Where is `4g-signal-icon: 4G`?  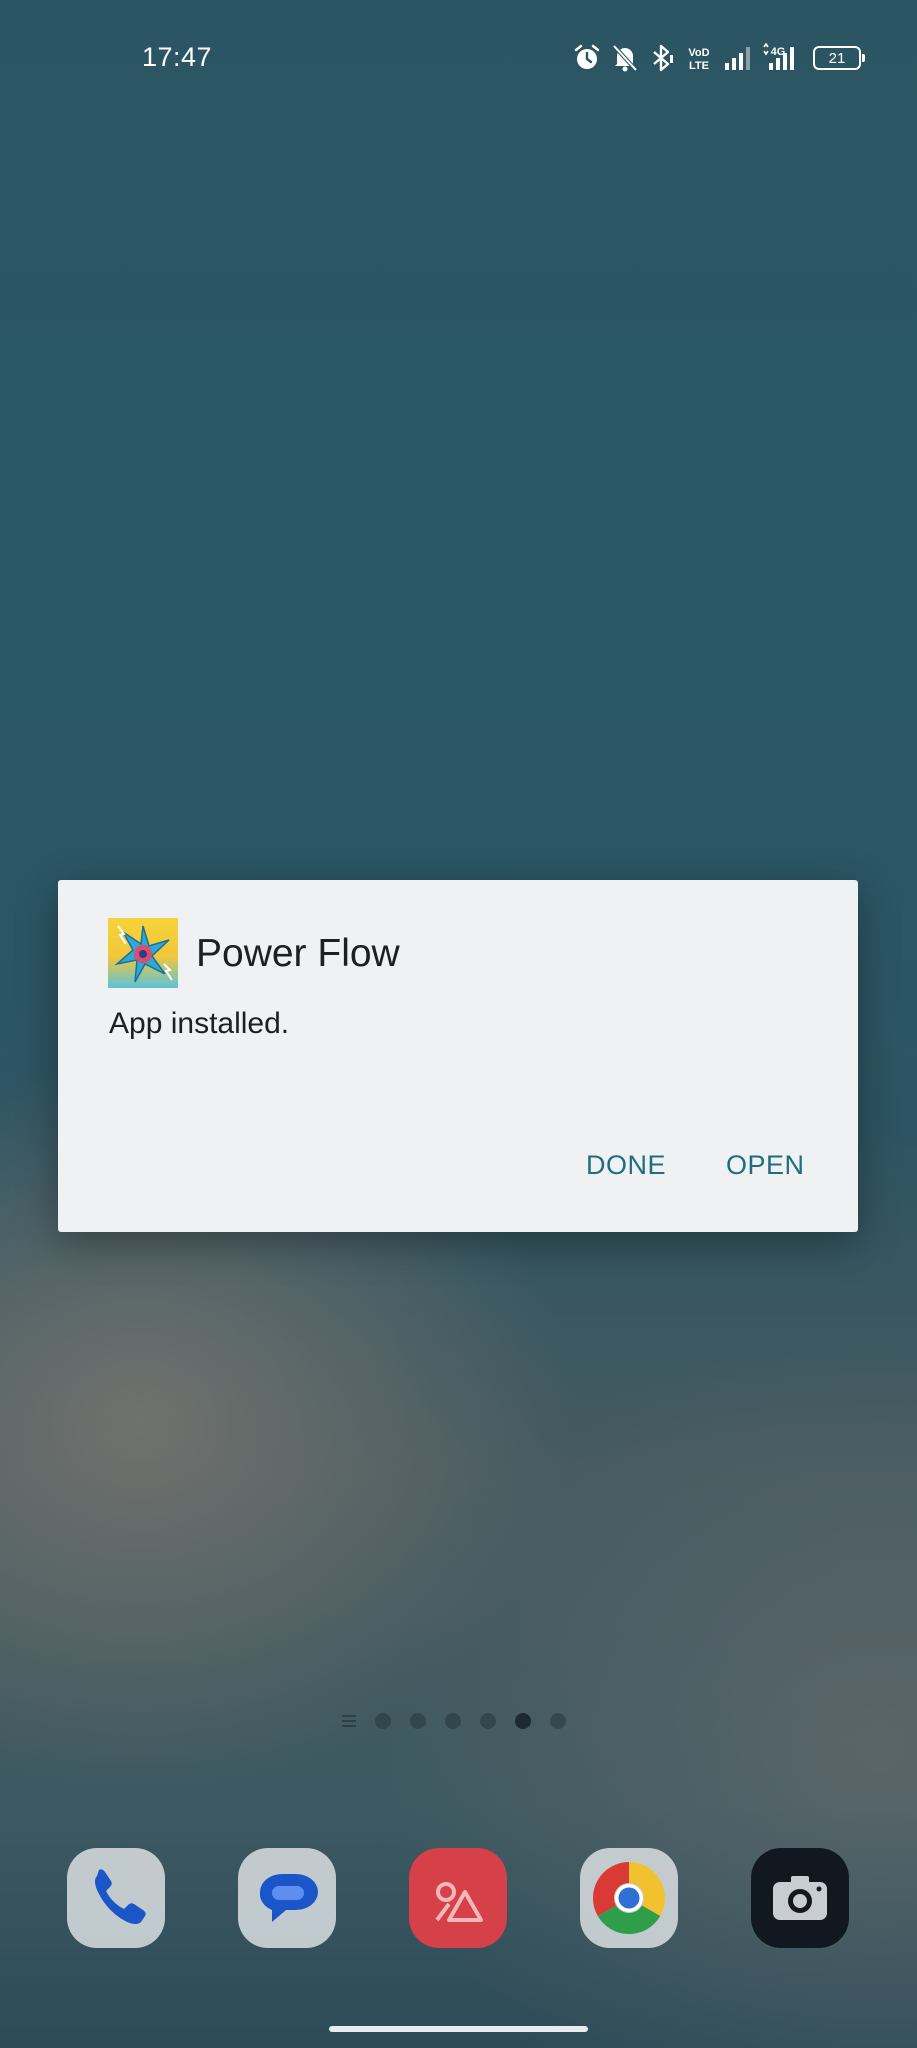
4g-signal-icon: 4G is located at coordinates (778, 56).